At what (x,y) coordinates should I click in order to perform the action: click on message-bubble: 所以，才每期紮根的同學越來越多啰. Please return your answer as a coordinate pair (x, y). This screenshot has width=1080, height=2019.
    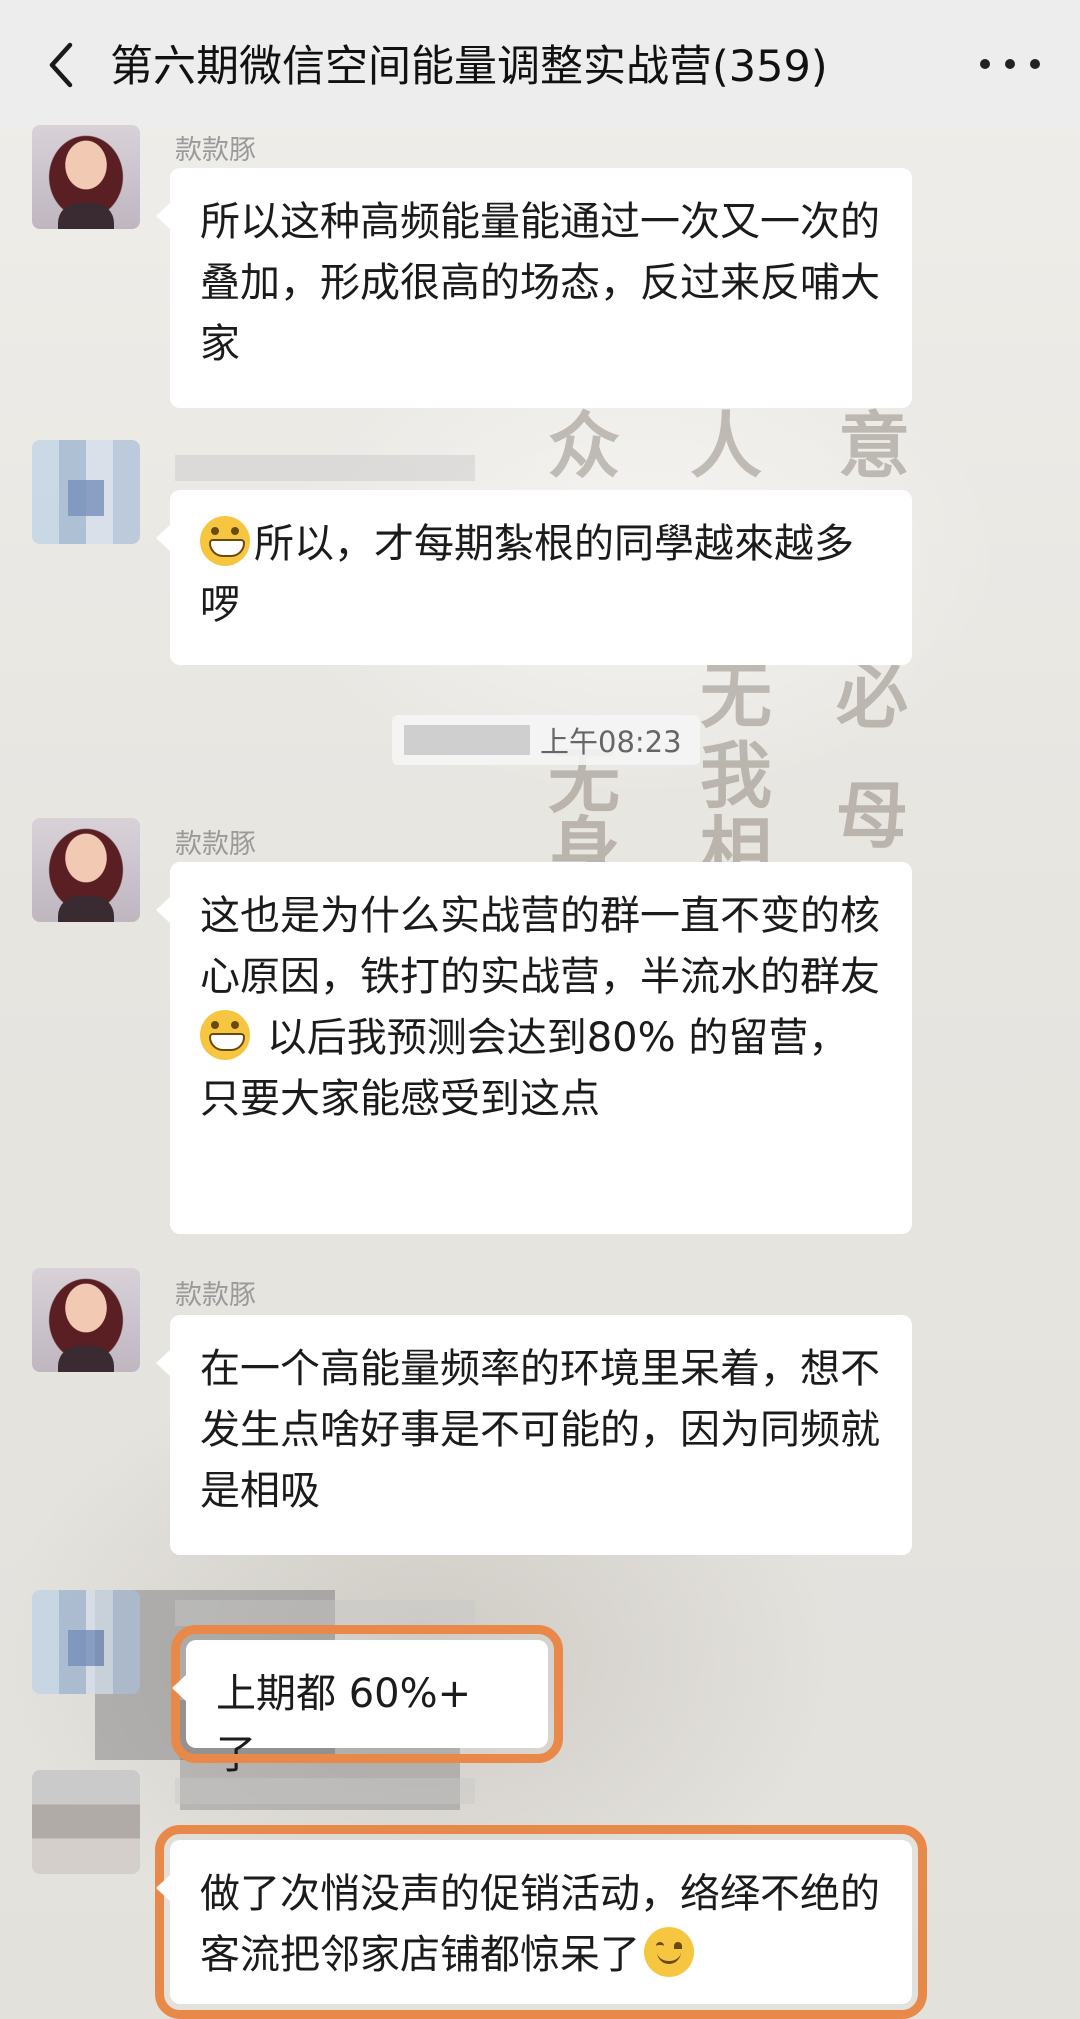
    Looking at the image, I should click on (534, 577).